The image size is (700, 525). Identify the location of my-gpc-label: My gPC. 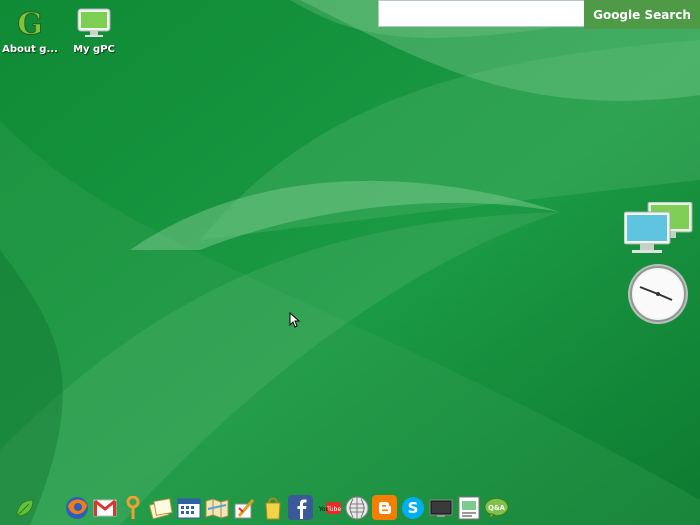
(94, 49).